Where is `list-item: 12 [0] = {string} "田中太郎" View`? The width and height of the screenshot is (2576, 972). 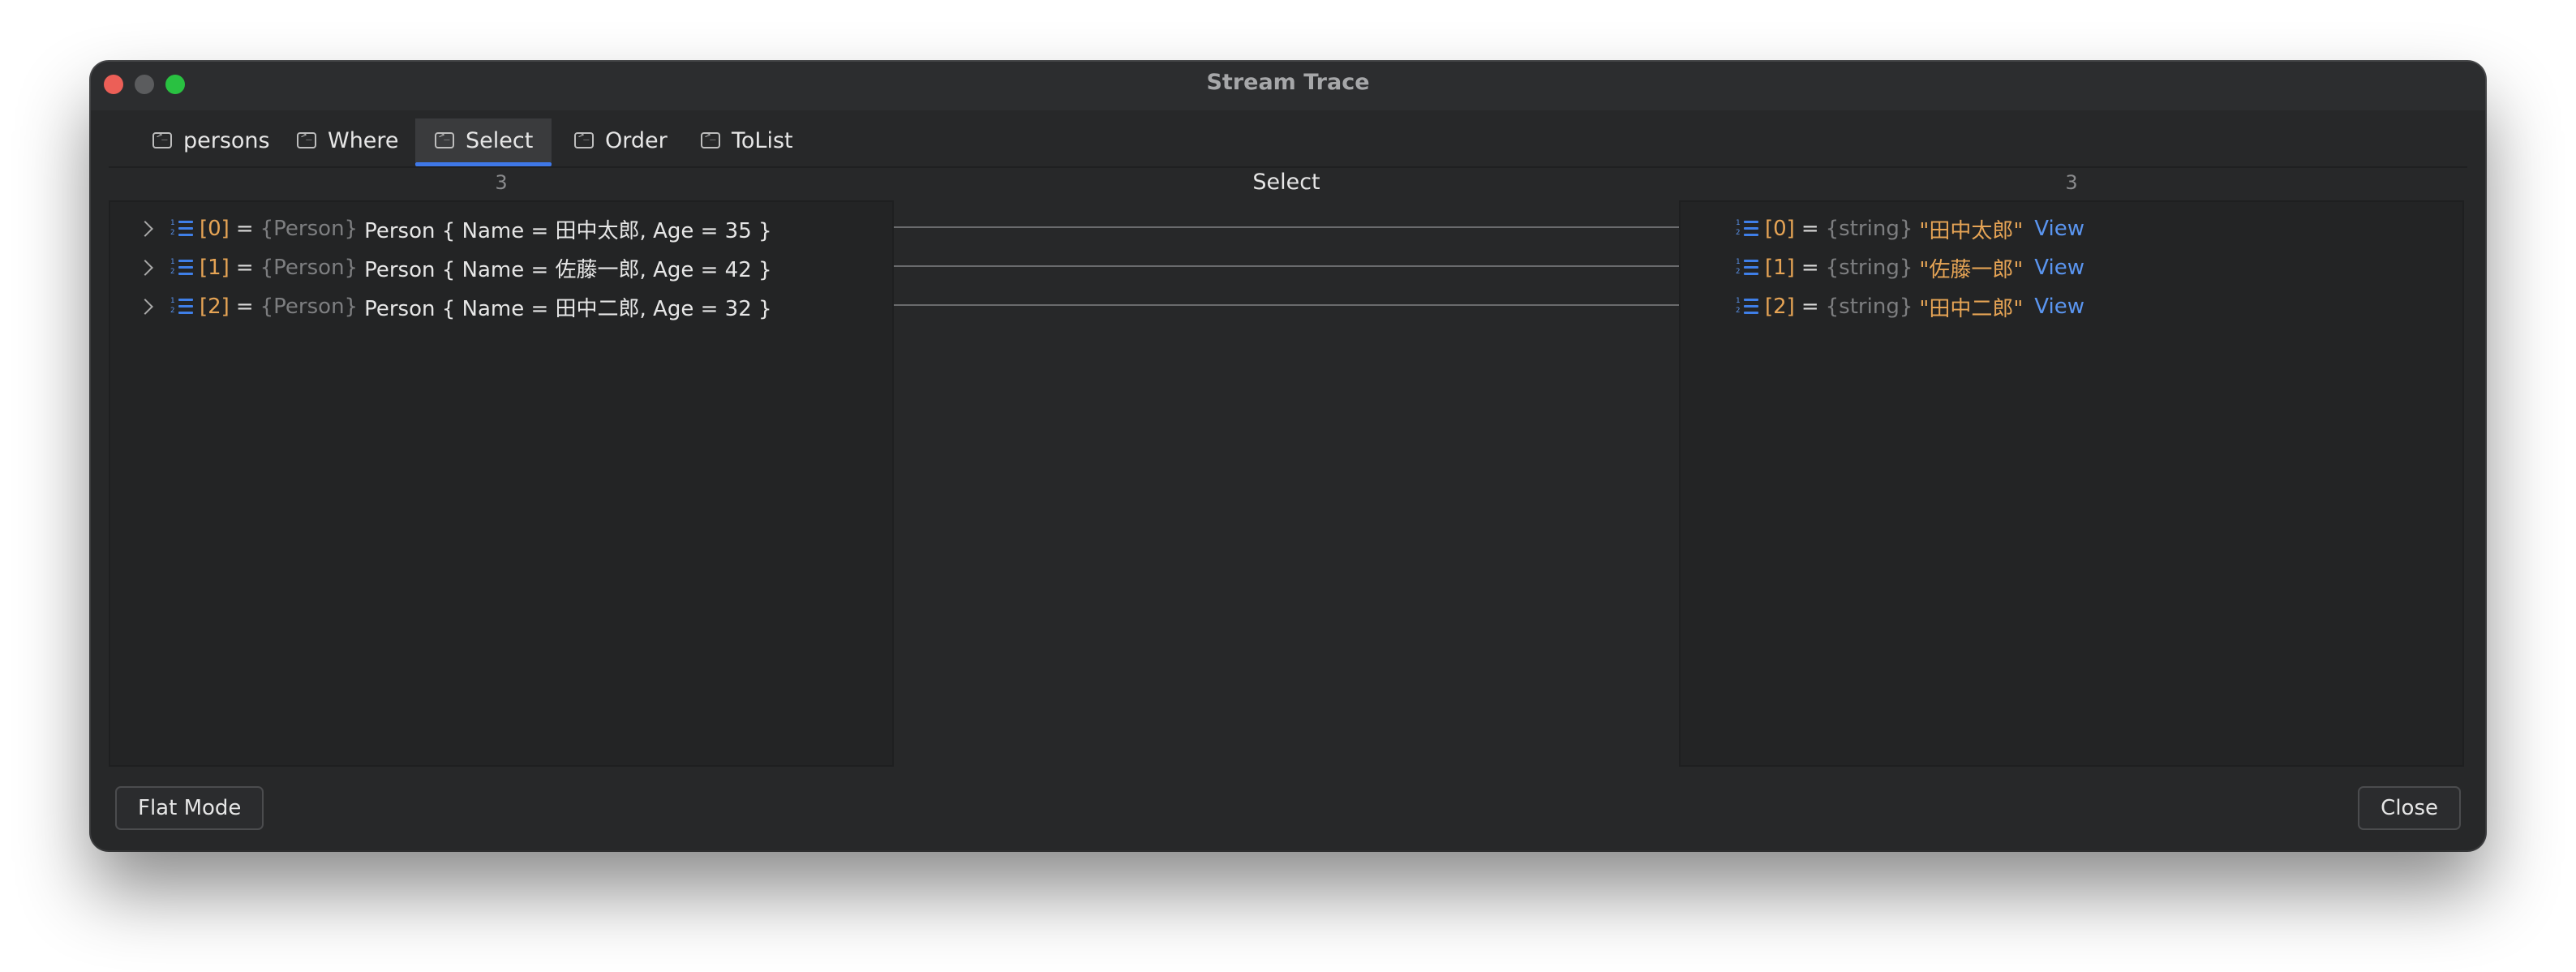
list-item: 12 [0] = {string} "田中太郎" View is located at coordinates (1910, 228).